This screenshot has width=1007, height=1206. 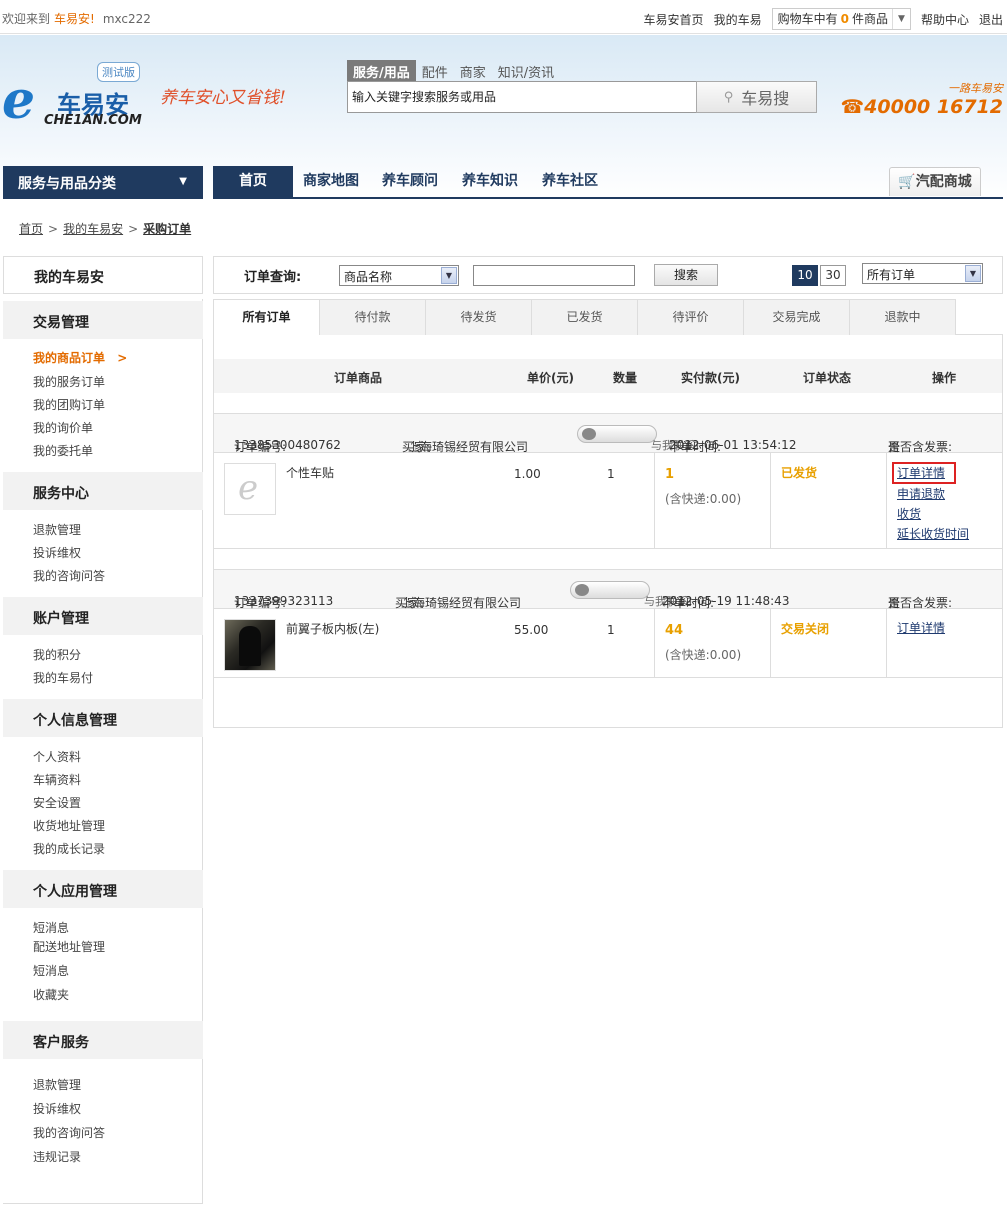 What do you see at coordinates (358, 378) in the screenshot?
I see `col-product: 订单商品` at bounding box center [358, 378].